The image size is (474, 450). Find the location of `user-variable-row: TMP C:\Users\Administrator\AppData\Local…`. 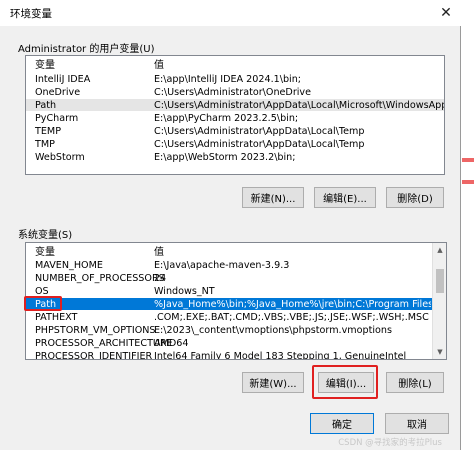

user-variable-row: TMP C:\Users\Administrator\AppData\Local… is located at coordinates (235, 144).